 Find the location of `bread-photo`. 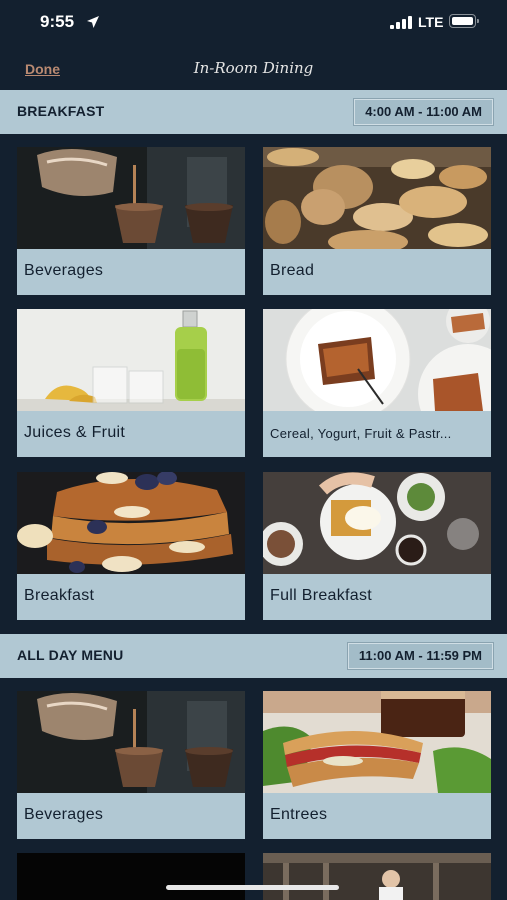

bread-photo is located at coordinates (377, 198).